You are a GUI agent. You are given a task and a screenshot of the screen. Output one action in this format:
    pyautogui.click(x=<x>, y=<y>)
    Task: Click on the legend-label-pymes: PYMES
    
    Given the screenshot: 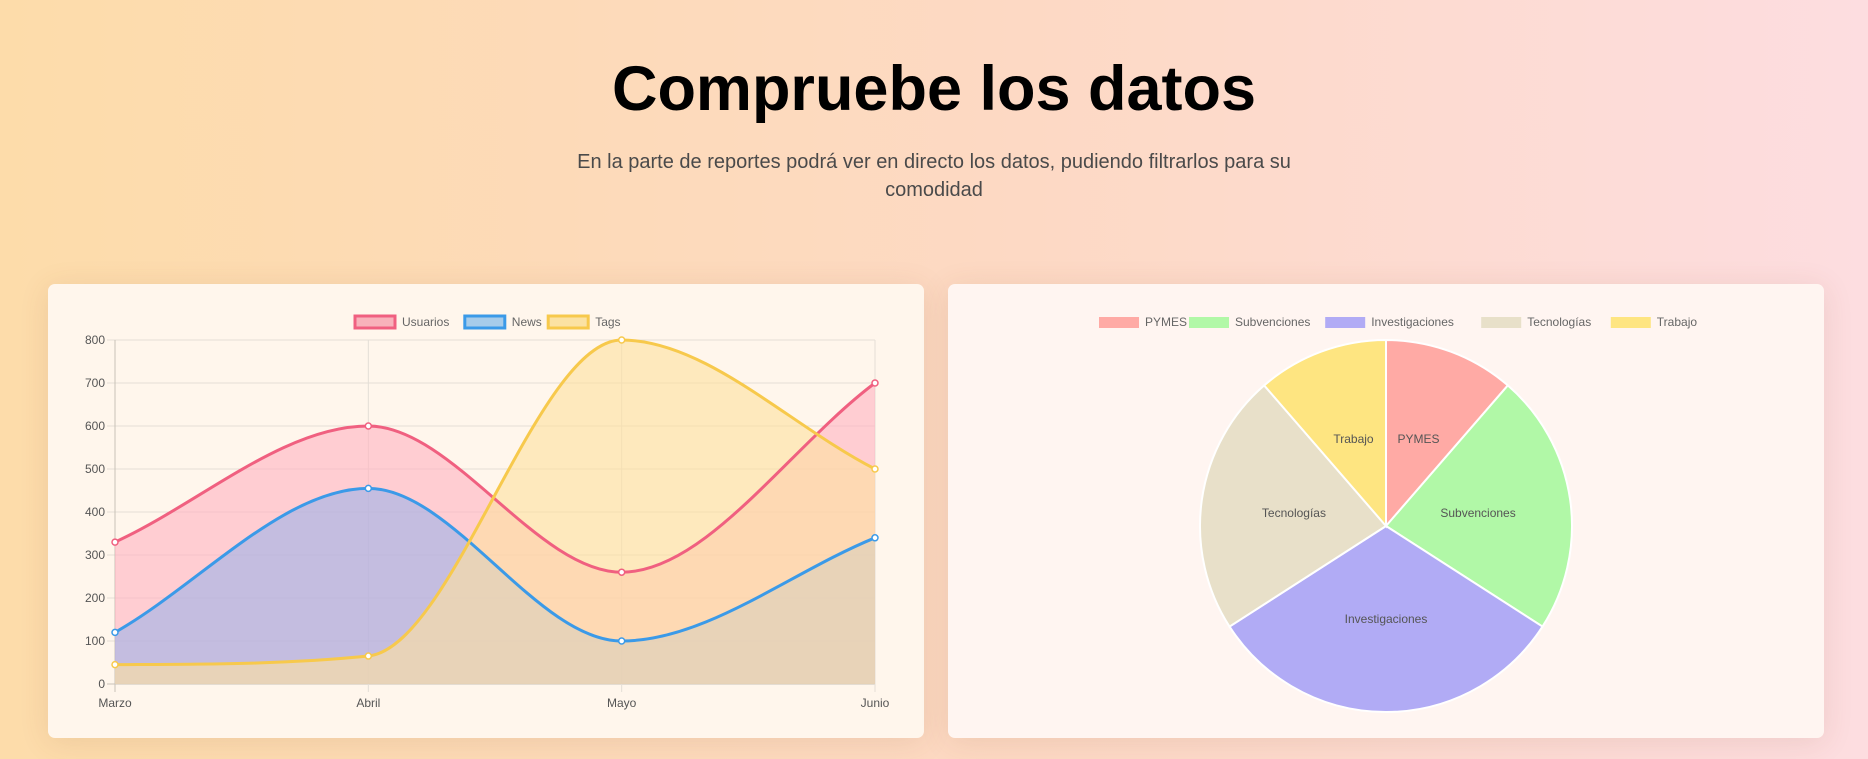 What is the action you would take?
    pyautogui.click(x=1166, y=322)
    